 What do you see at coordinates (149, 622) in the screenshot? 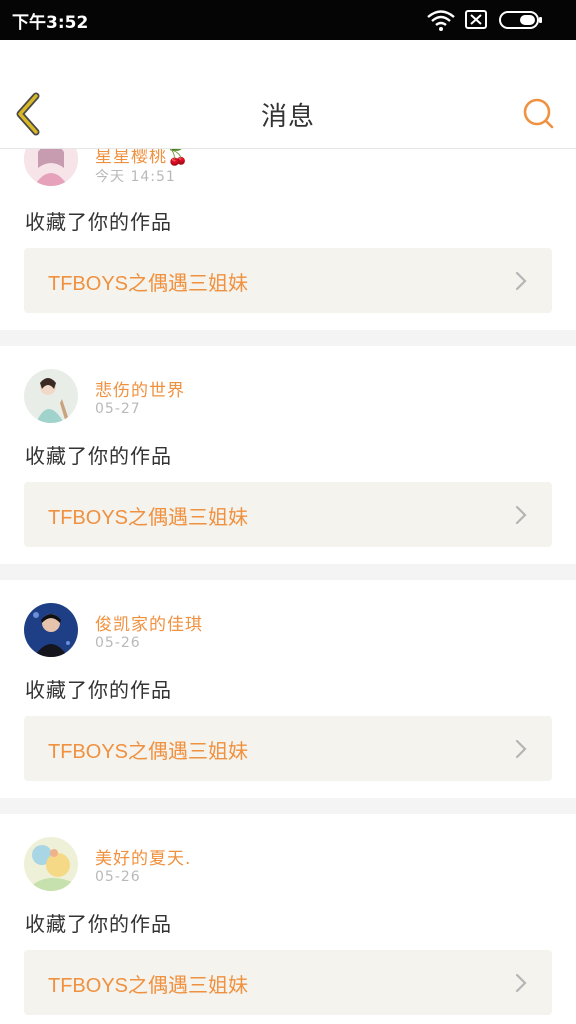
I see `user-name: 俊凯家的佳琪` at bounding box center [149, 622].